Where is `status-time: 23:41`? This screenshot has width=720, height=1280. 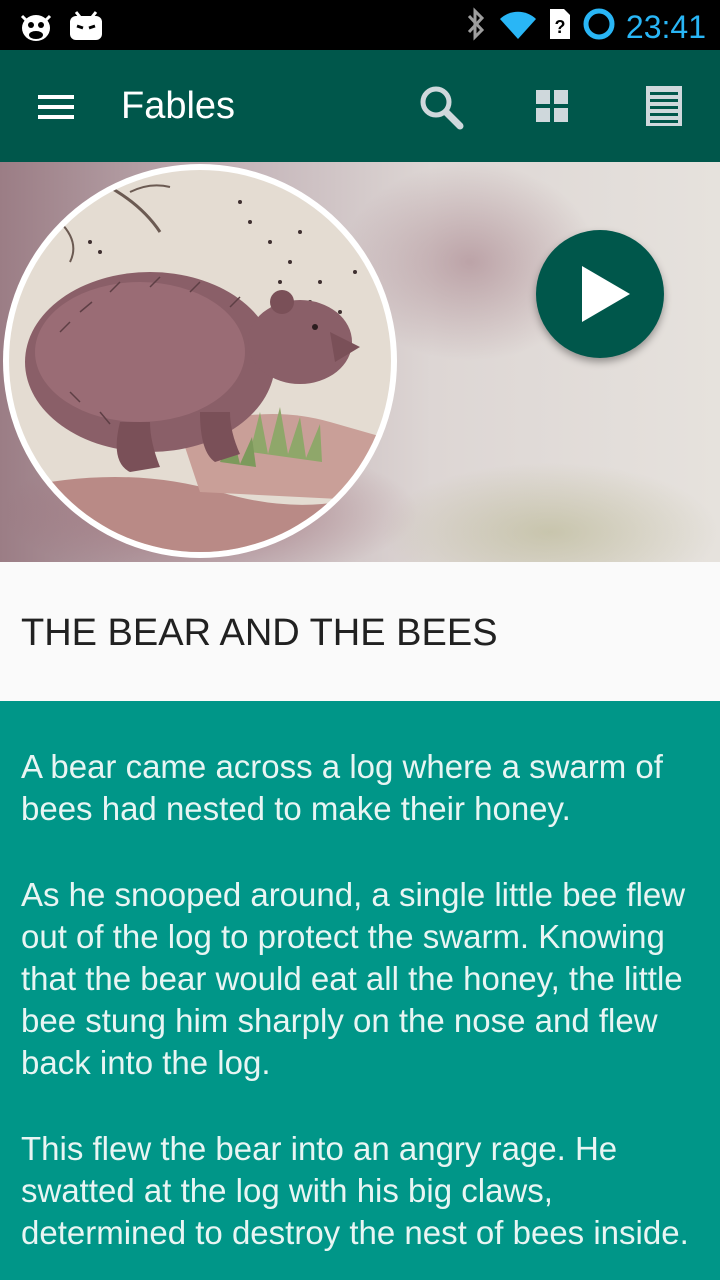 status-time: 23:41 is located at coordinates (665, 26).